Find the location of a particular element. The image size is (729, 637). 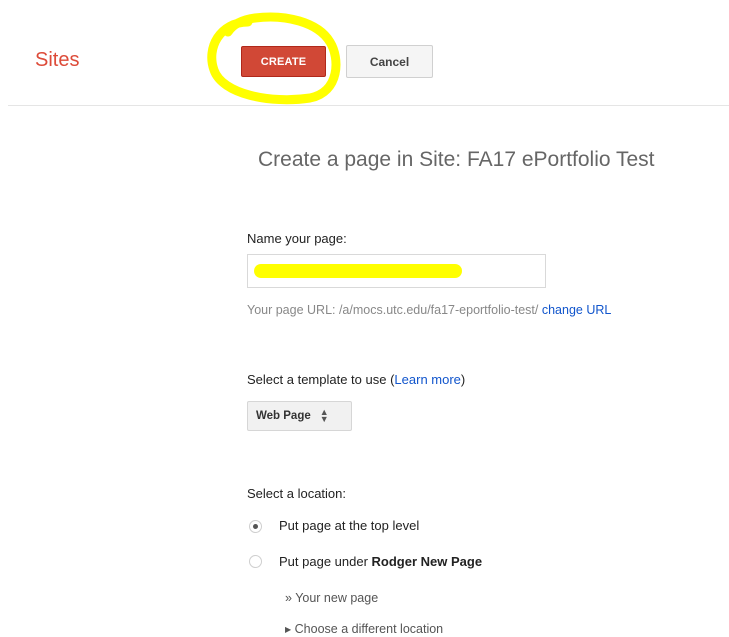

change-url-link: change URL is located at coordinates (577, 310).